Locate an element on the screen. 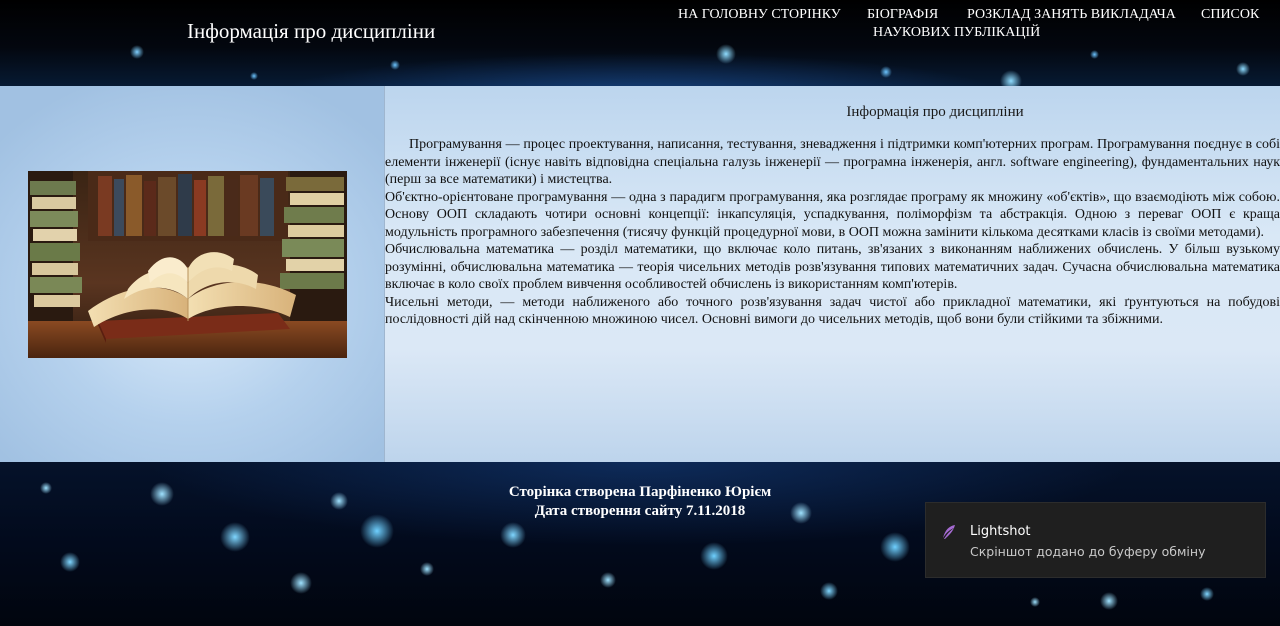 The height and width of the screenshot is (626, 1280). nav-link-biography: Біографія is located at coordinates (902, 15).